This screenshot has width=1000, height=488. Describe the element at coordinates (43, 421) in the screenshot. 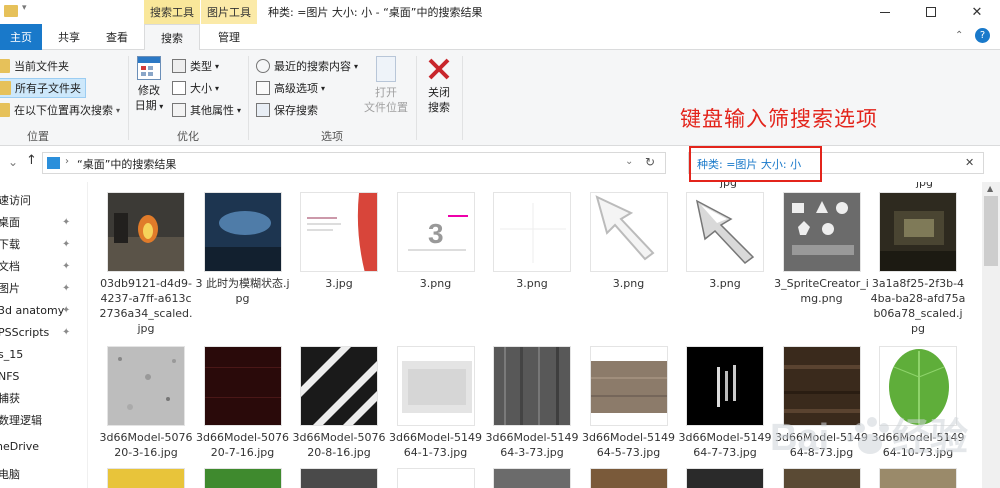

I see `nav-item: 数理逻辑` at that location.